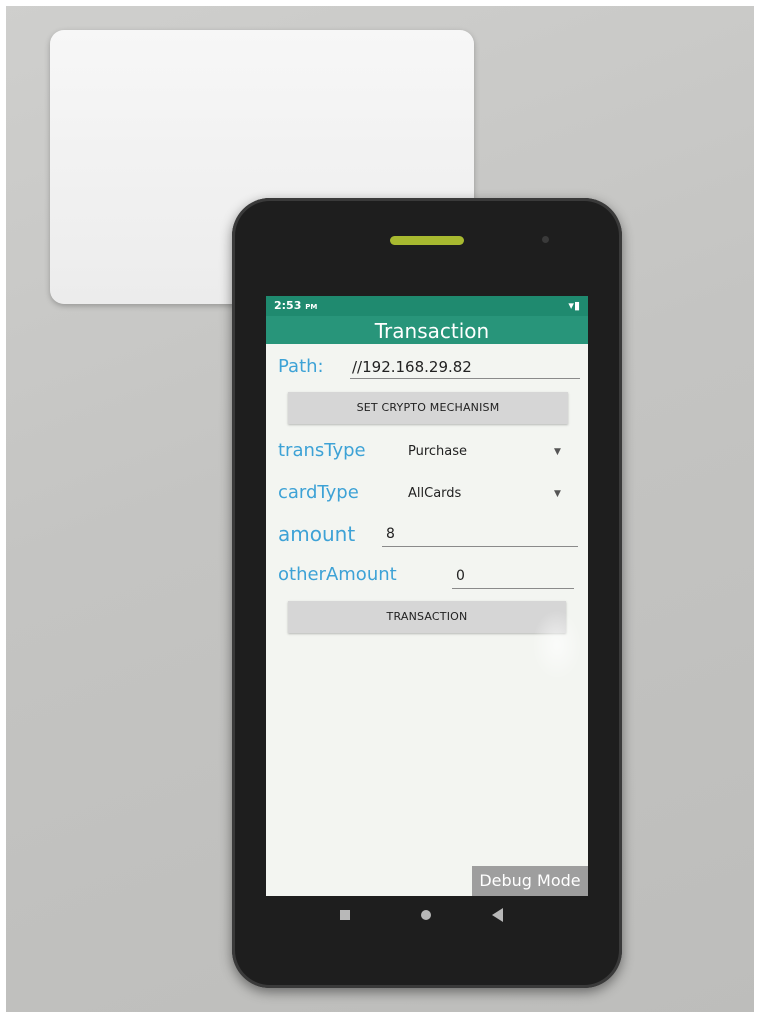  What do you see at coordinates (301, 366) in the screenshot?
I see `path-label: Path:` at bounding box center [301, 366].